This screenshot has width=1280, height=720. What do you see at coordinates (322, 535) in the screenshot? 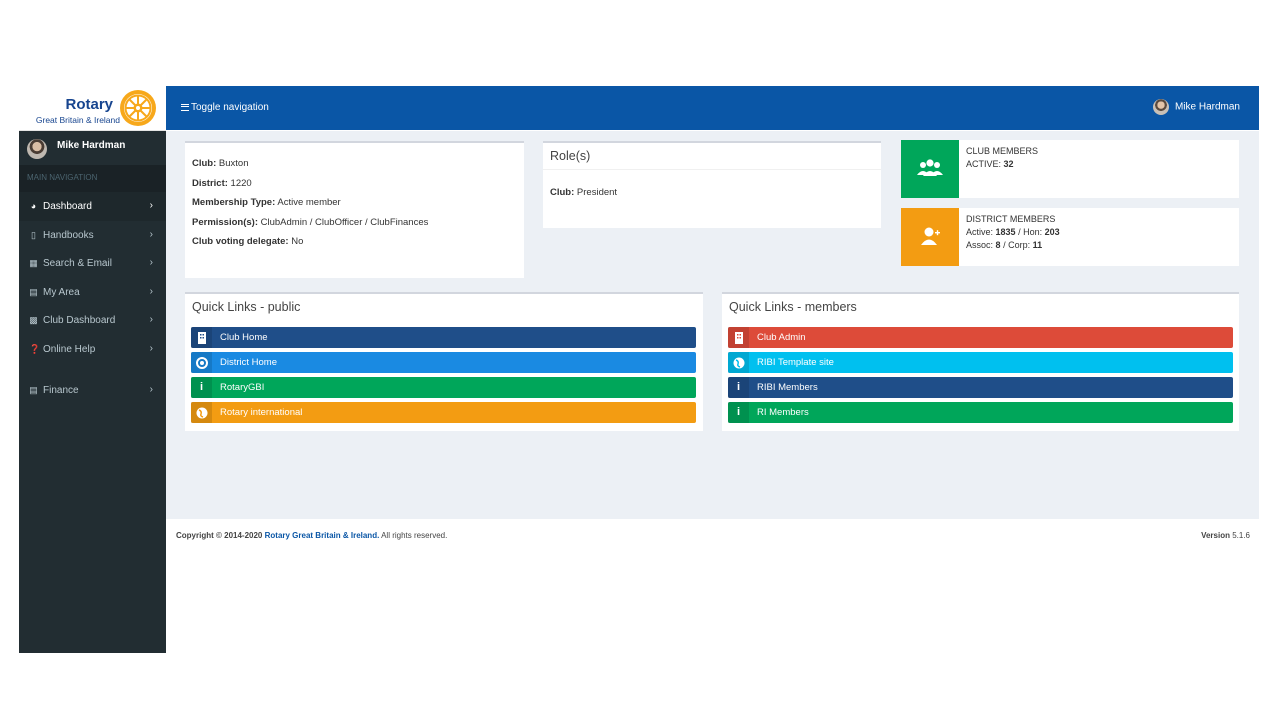
I see `rotary-gbi-footer-link: Rotary Great Britain & Ireland.` at bounding box center [322, 535].